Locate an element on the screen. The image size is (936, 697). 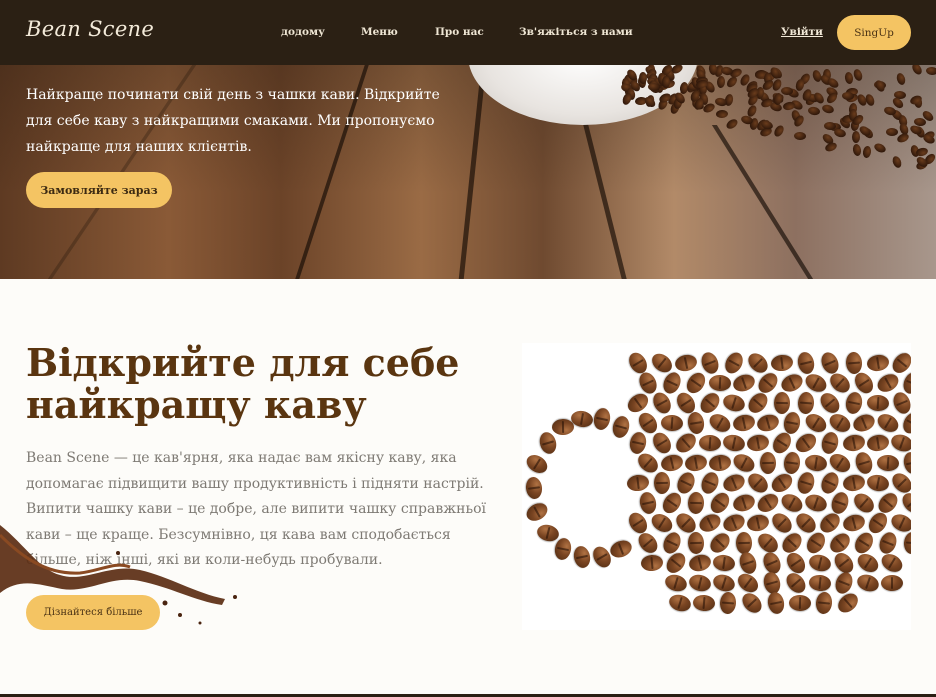
learn-more-button: Дізнайтеся більше is located at coordinates (93, 612).